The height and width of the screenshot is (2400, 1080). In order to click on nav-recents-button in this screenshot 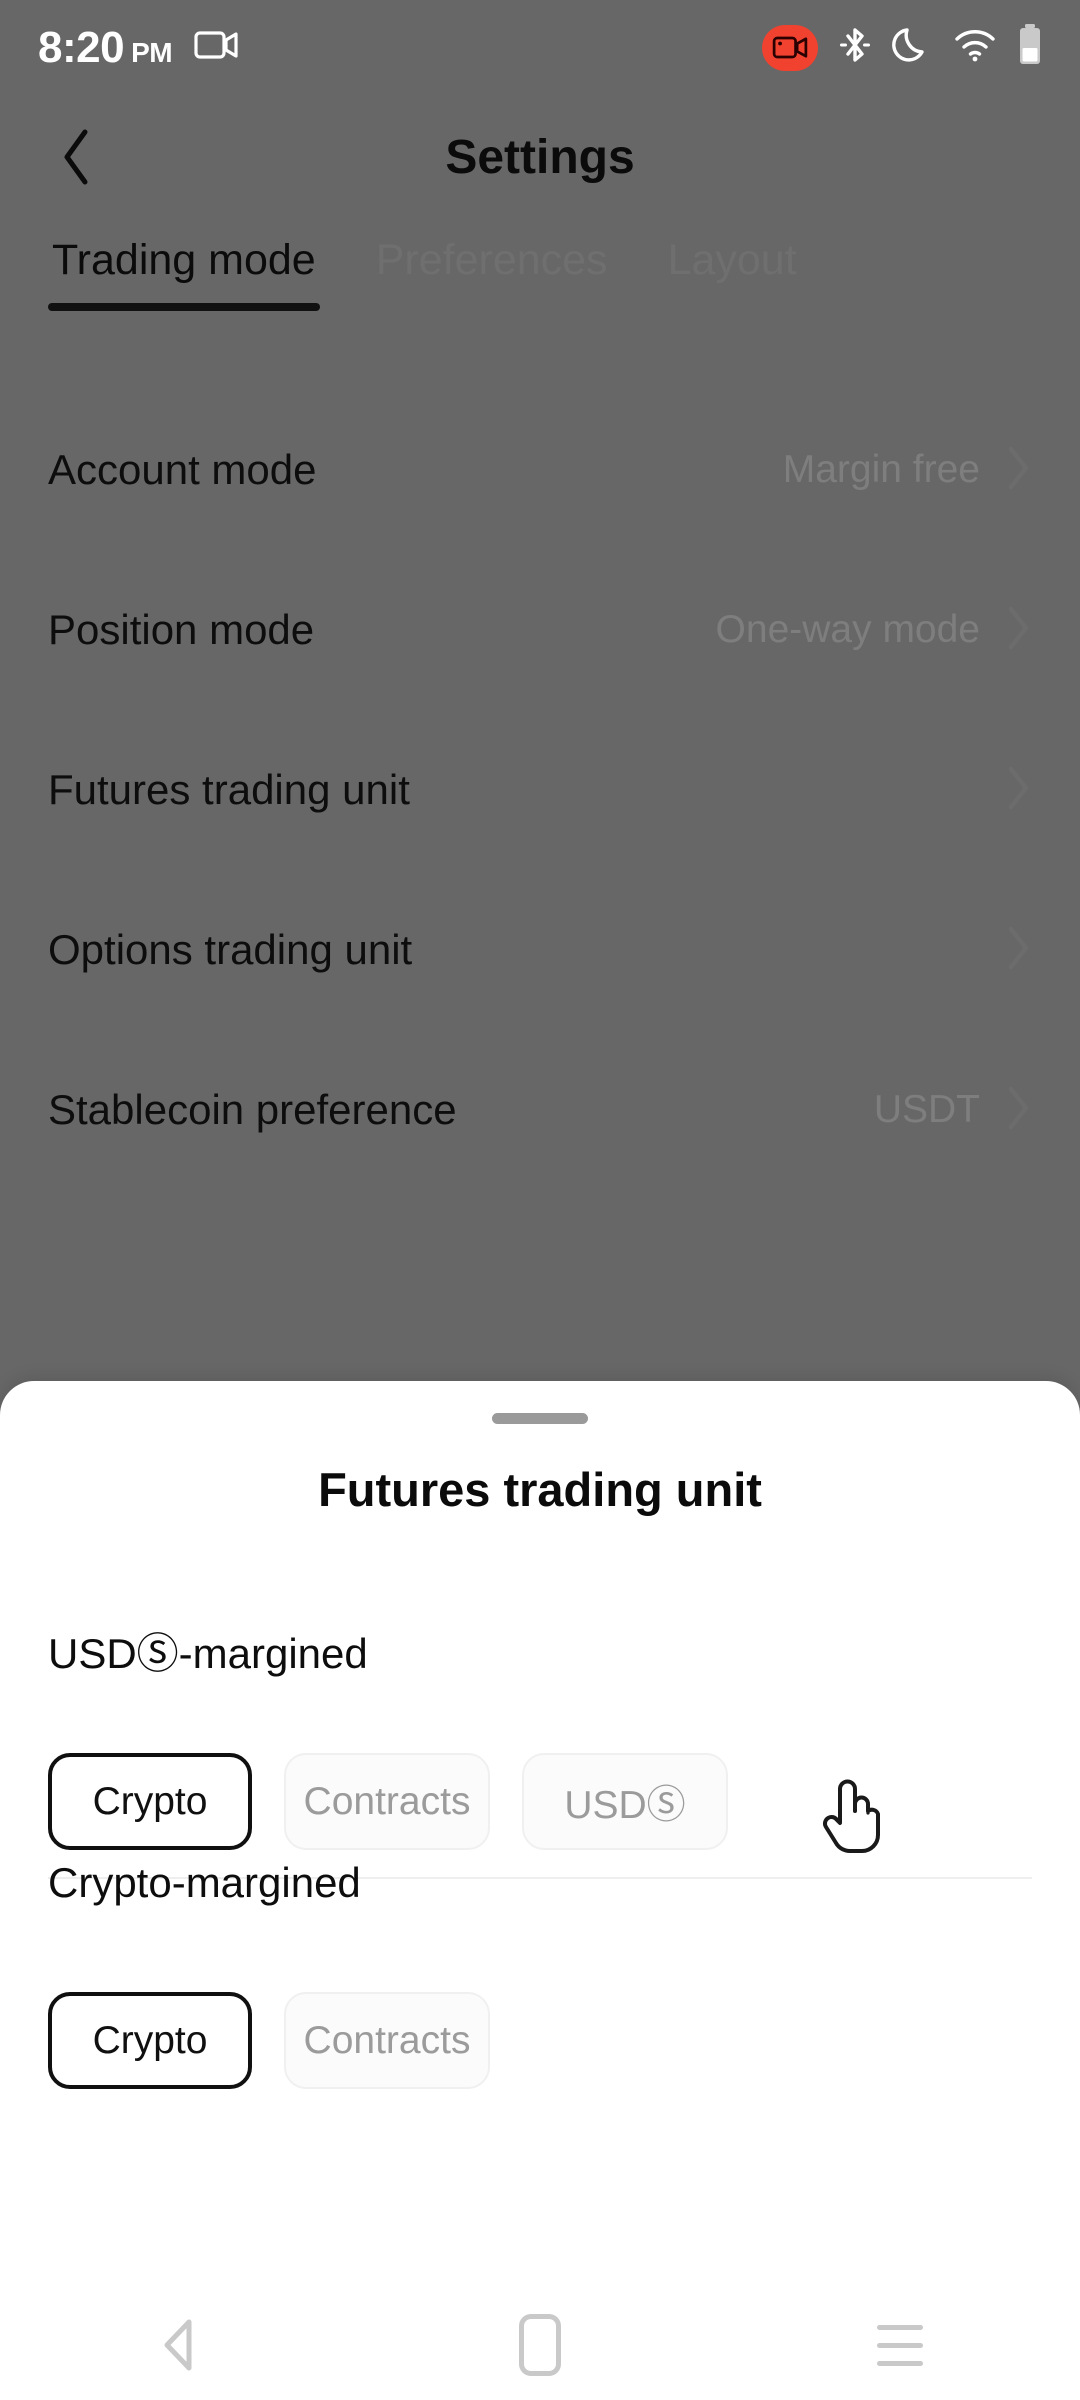, I will do `click(900, 2345)`.